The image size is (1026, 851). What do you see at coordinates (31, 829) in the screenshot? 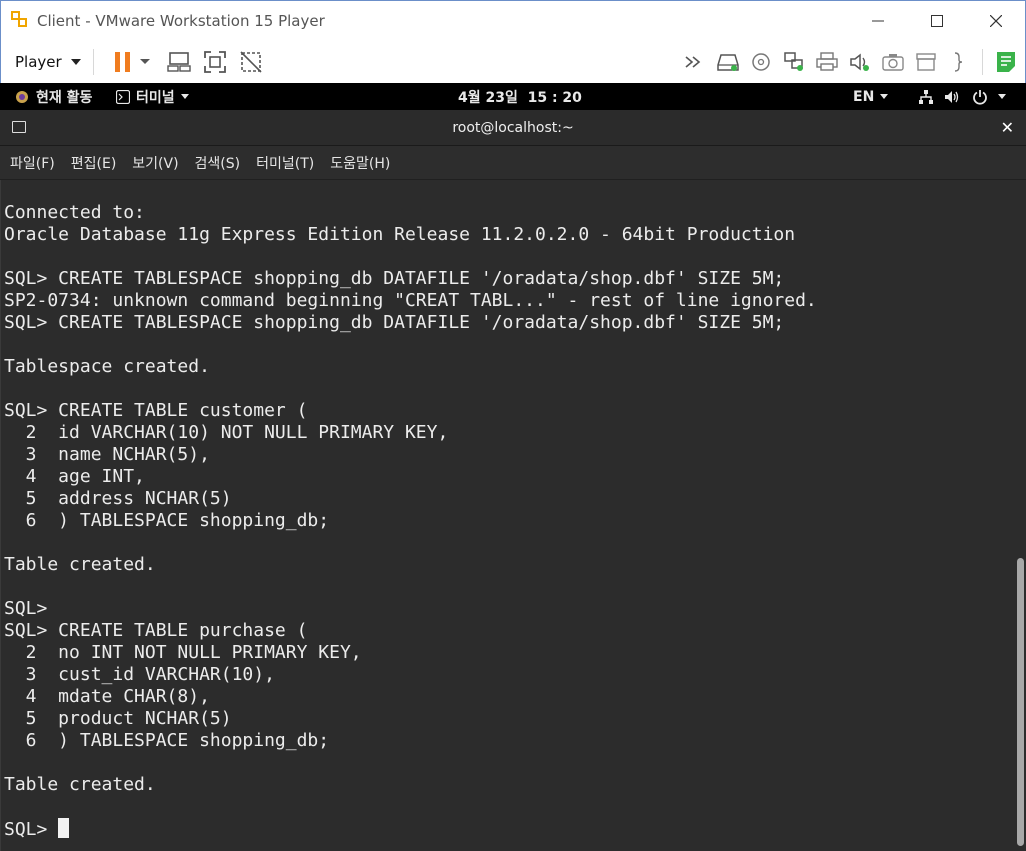
I see `terminal-prompt: SQL>` at bounding box center [31, 829].